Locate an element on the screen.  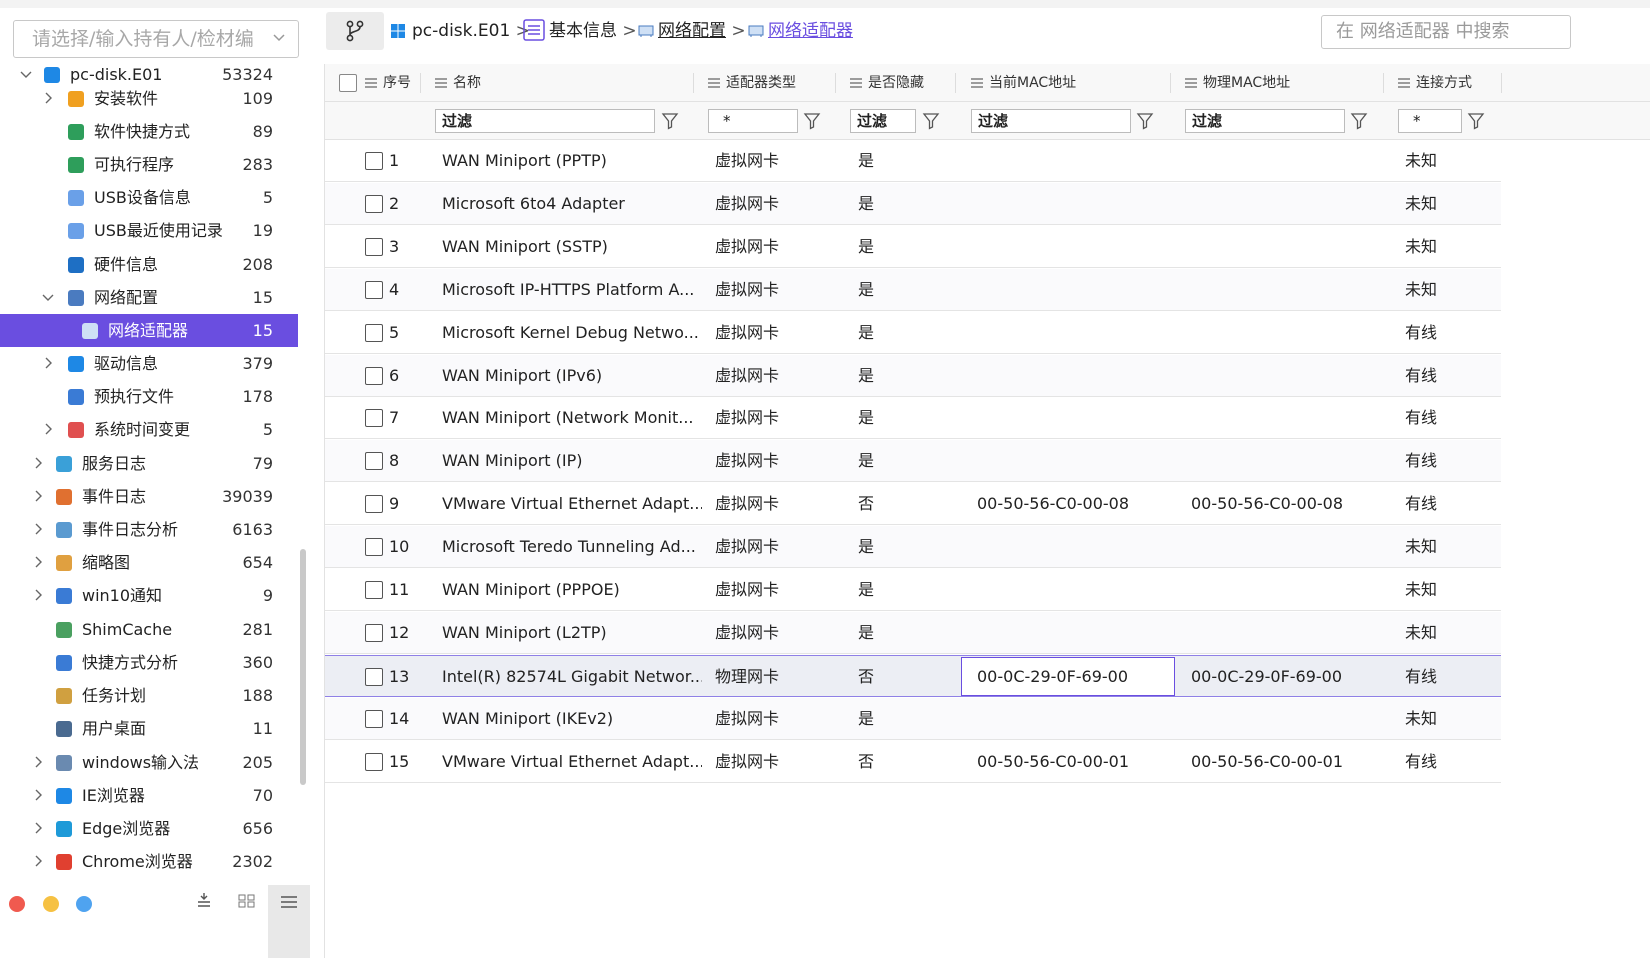
minimize-window-dot is located at coordinates (51, 904).